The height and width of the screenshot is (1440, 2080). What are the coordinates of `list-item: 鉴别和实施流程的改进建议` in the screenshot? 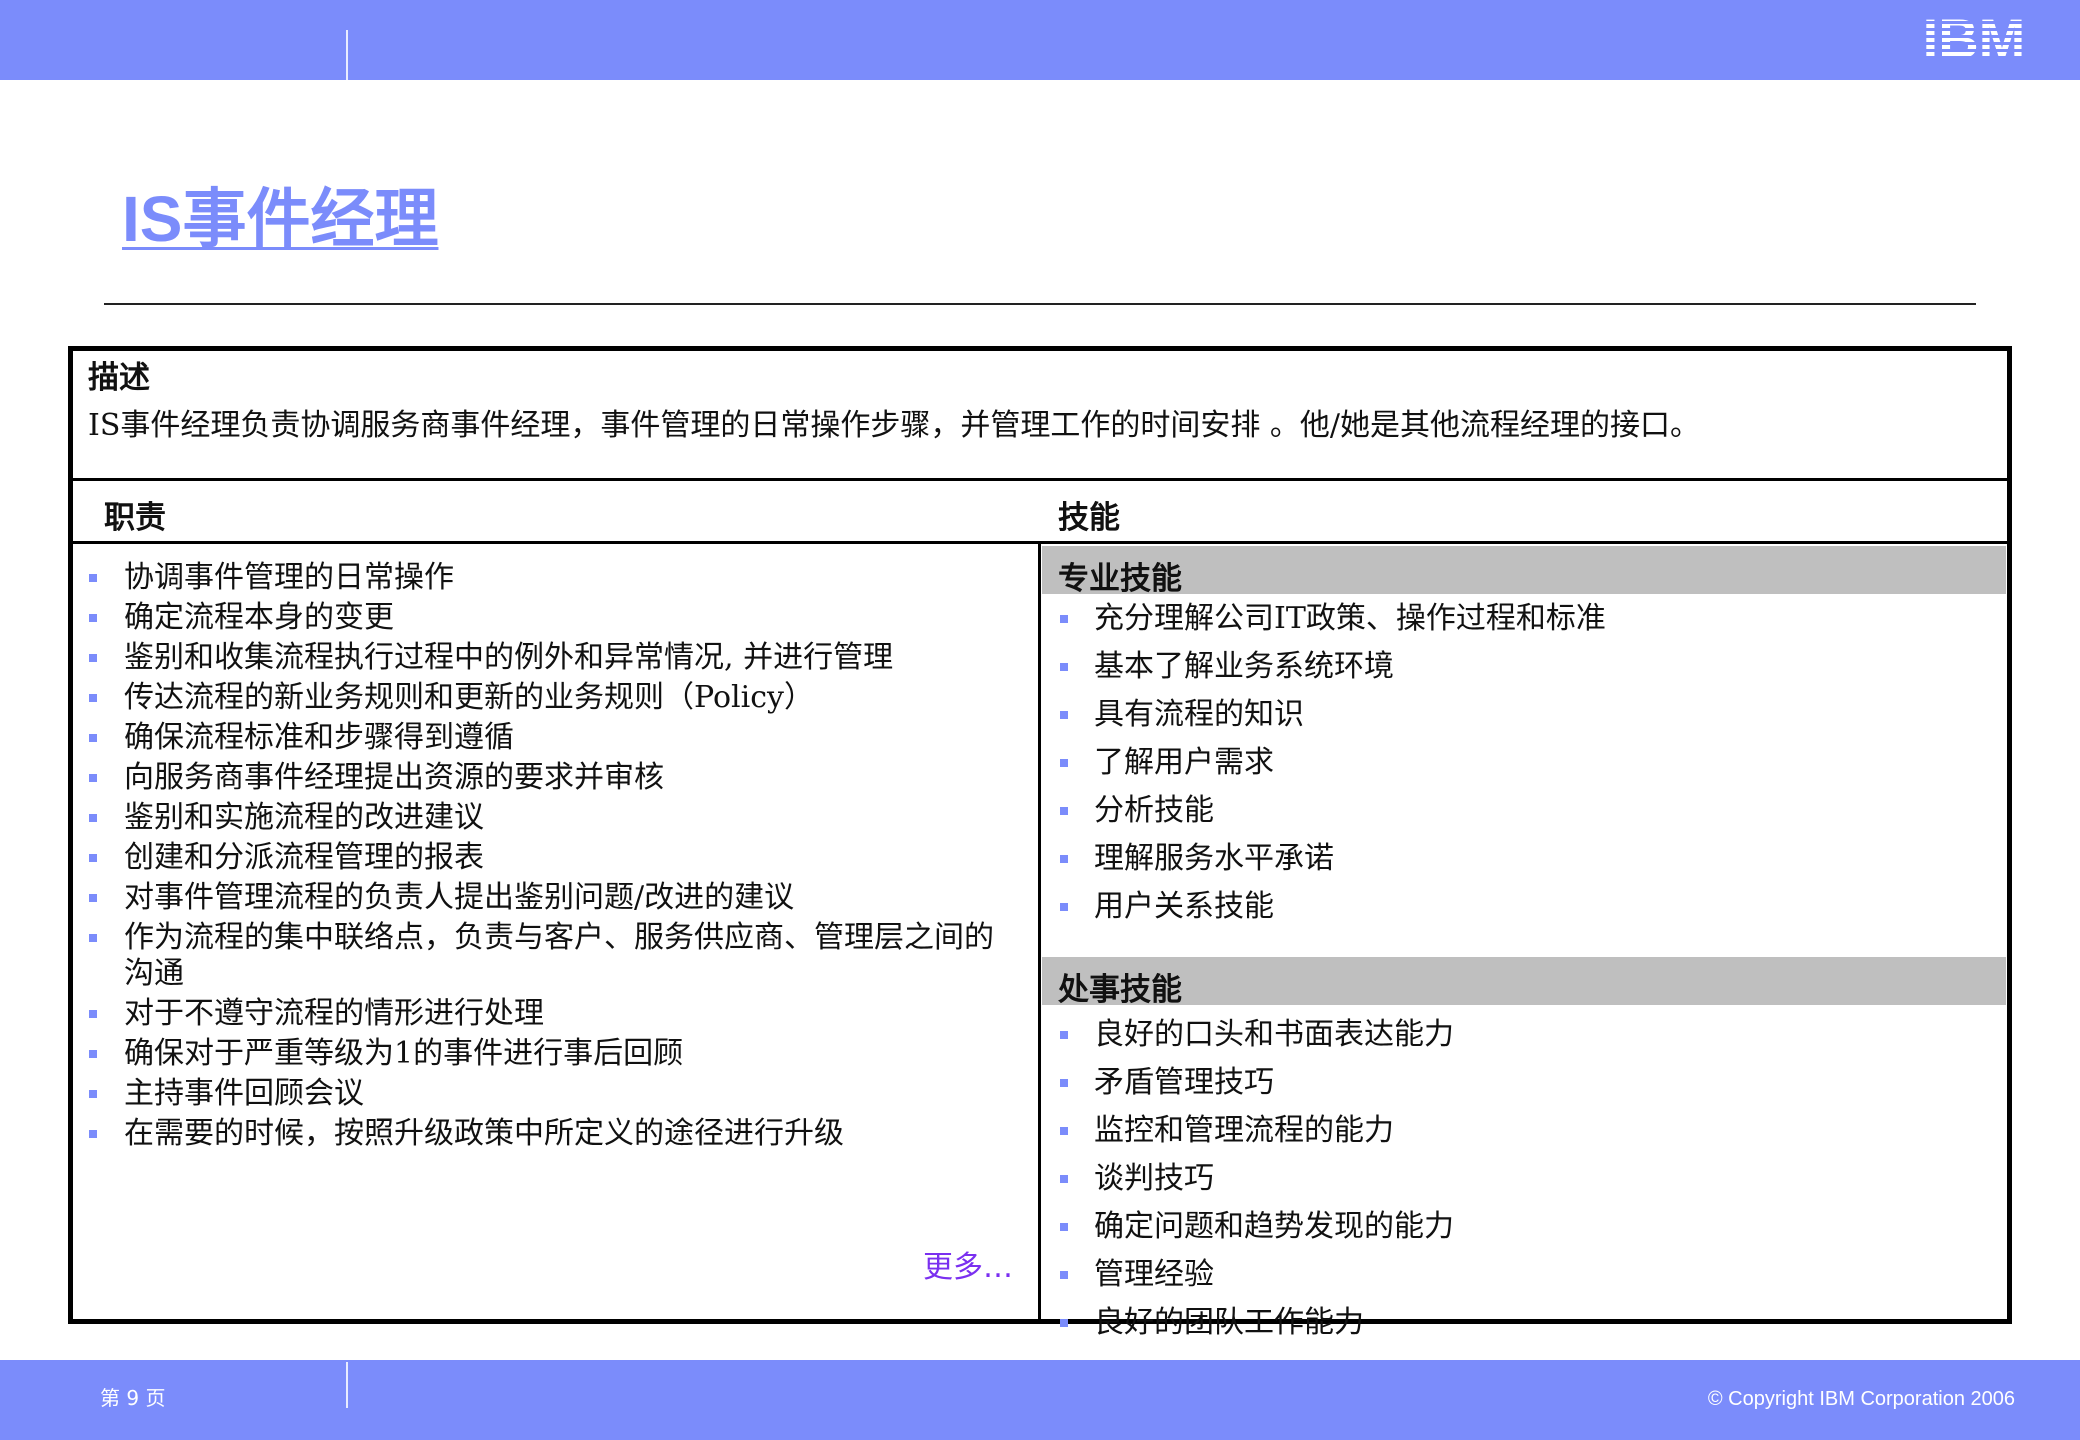 It's located at (546, 818).